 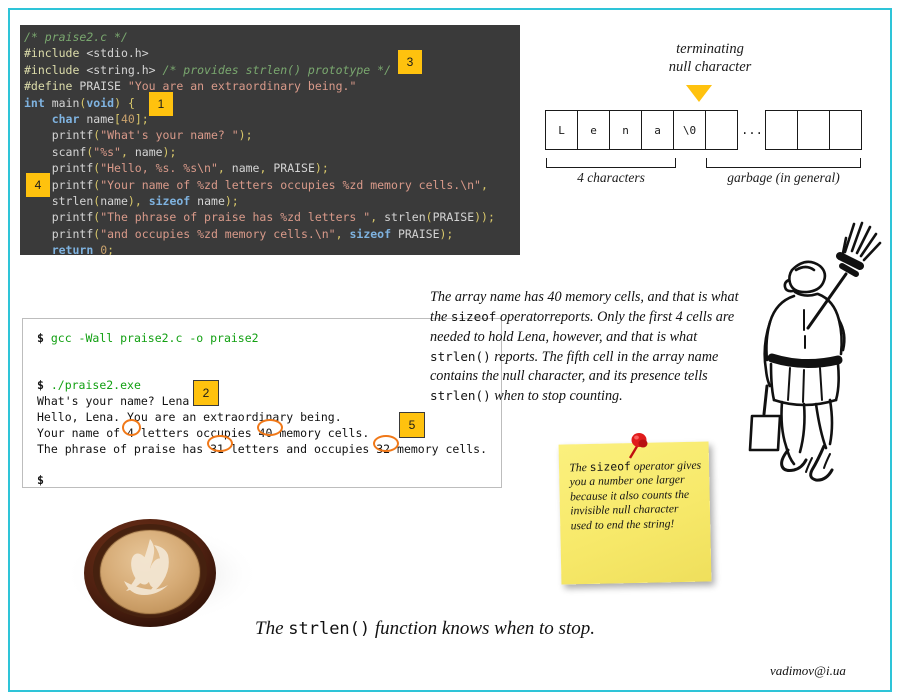 I want to click on code-line: printf("What's your name? ");, so click(x=152, y=135).